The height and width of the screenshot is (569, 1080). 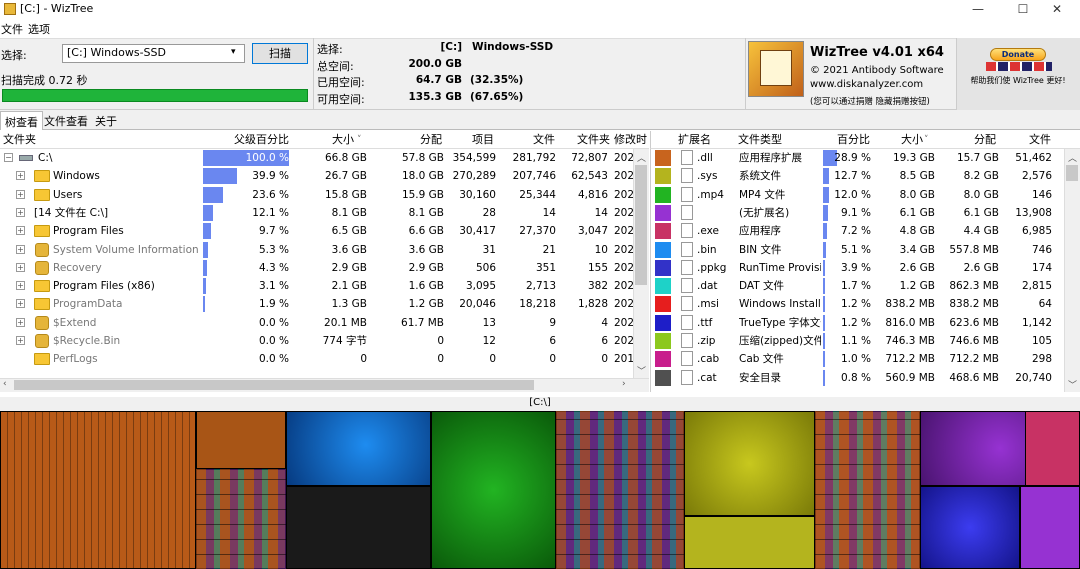 What do you see at coordinates (760, 140) in the screenshot?
I see `col-file-type: 文件类型` at bounding box center [760, 140].